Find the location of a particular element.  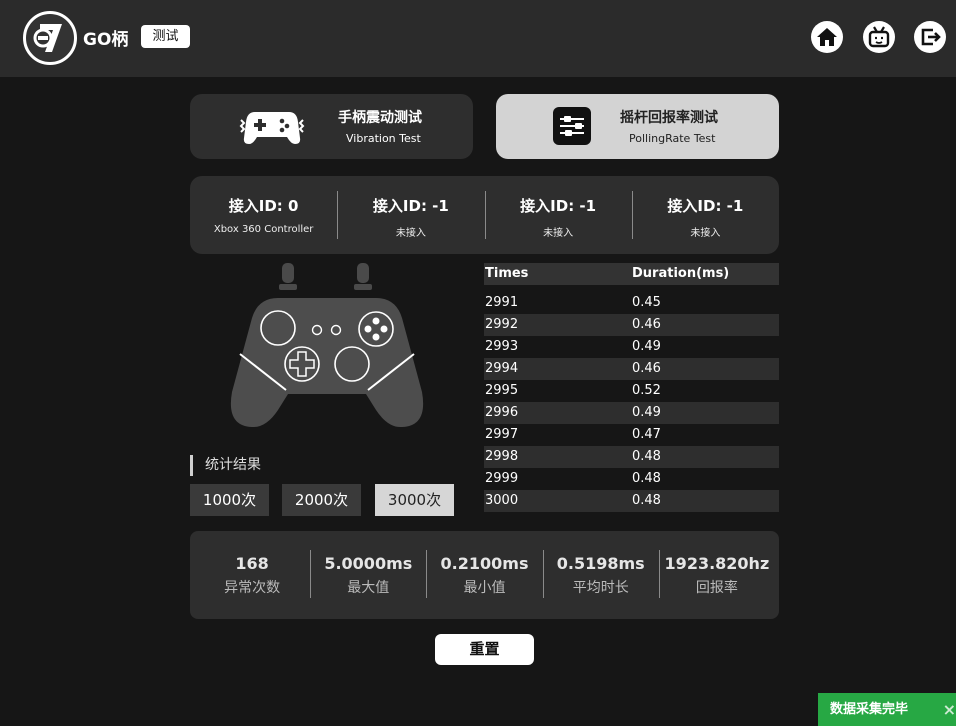

table-row: 2993 0.49 is located at coordinates (631, 347).